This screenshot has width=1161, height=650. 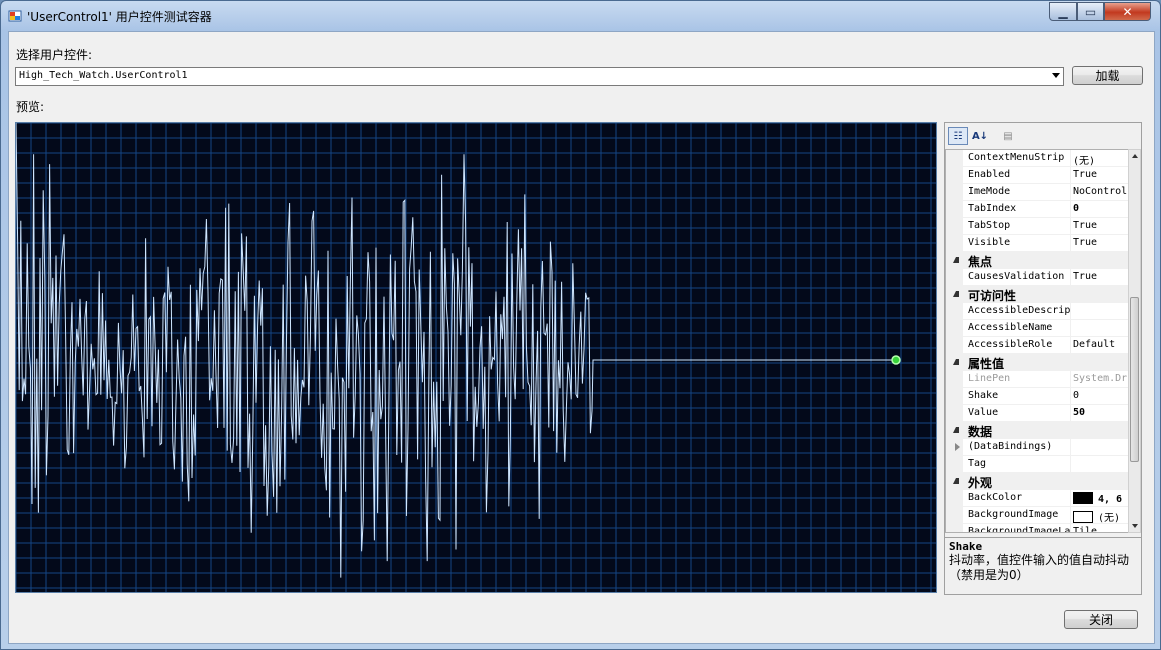 I want to click on property-row: AccessibleDescription, so click(x=1037, y=311).